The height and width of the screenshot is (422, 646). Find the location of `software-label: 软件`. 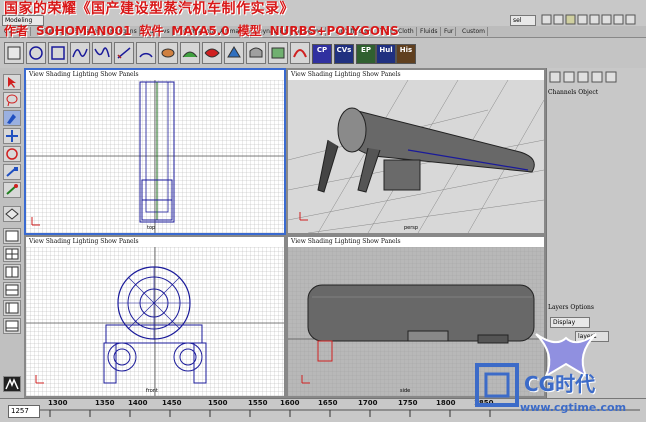

software-label: 软件 is located at coordinates (151, 31).